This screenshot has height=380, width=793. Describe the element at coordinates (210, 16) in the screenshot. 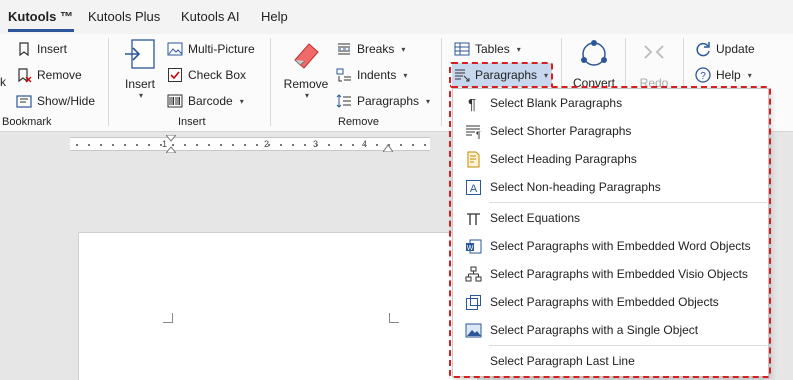

I see `tab-kutools-ai: Kutools AI` at that location.